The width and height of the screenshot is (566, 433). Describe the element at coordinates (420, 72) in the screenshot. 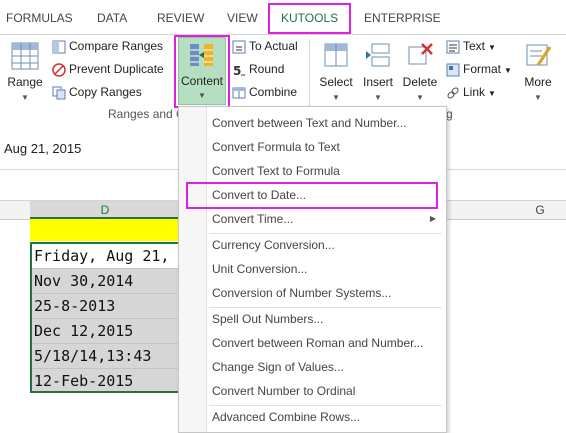

I see `delete-button: Delete ▼` at that location.